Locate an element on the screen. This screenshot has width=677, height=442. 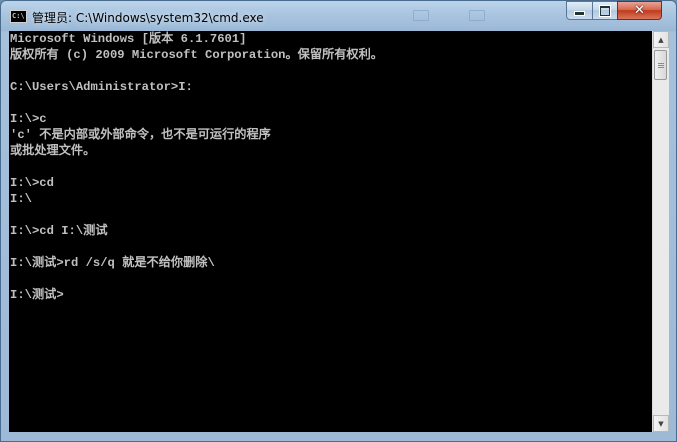
scroll-up-button: ▲ is located at coordinates (661, 39).